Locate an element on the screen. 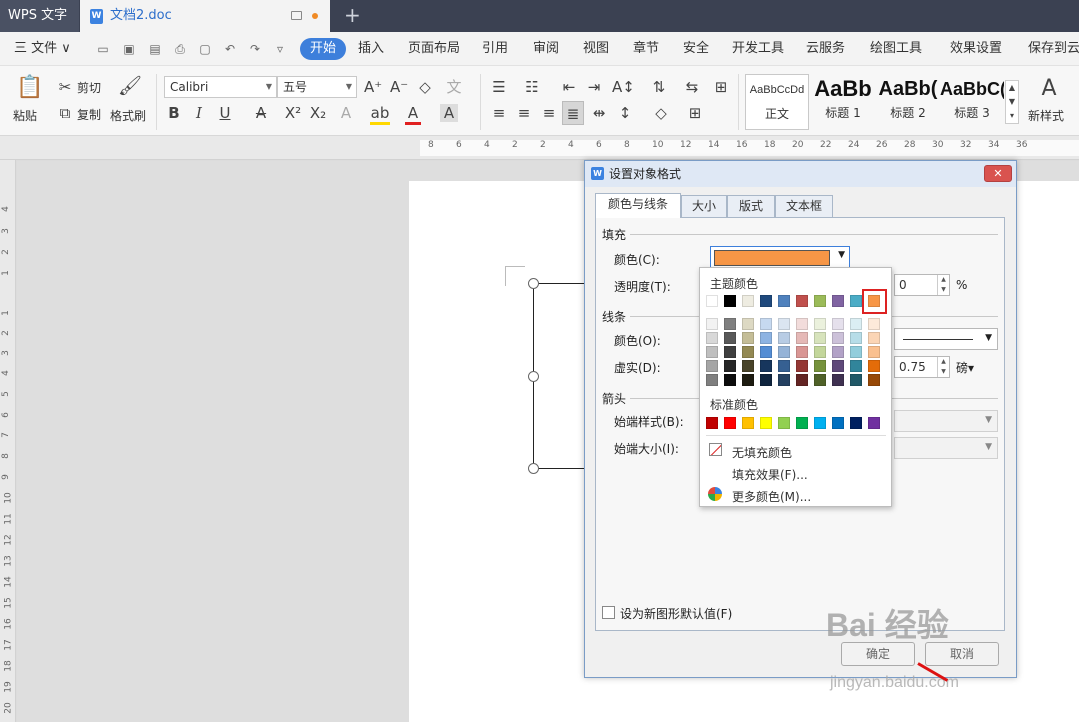 The width and height of the screenshot is (1079, 722). align-left-icon: ≡ is located at coordinates (499, 113).